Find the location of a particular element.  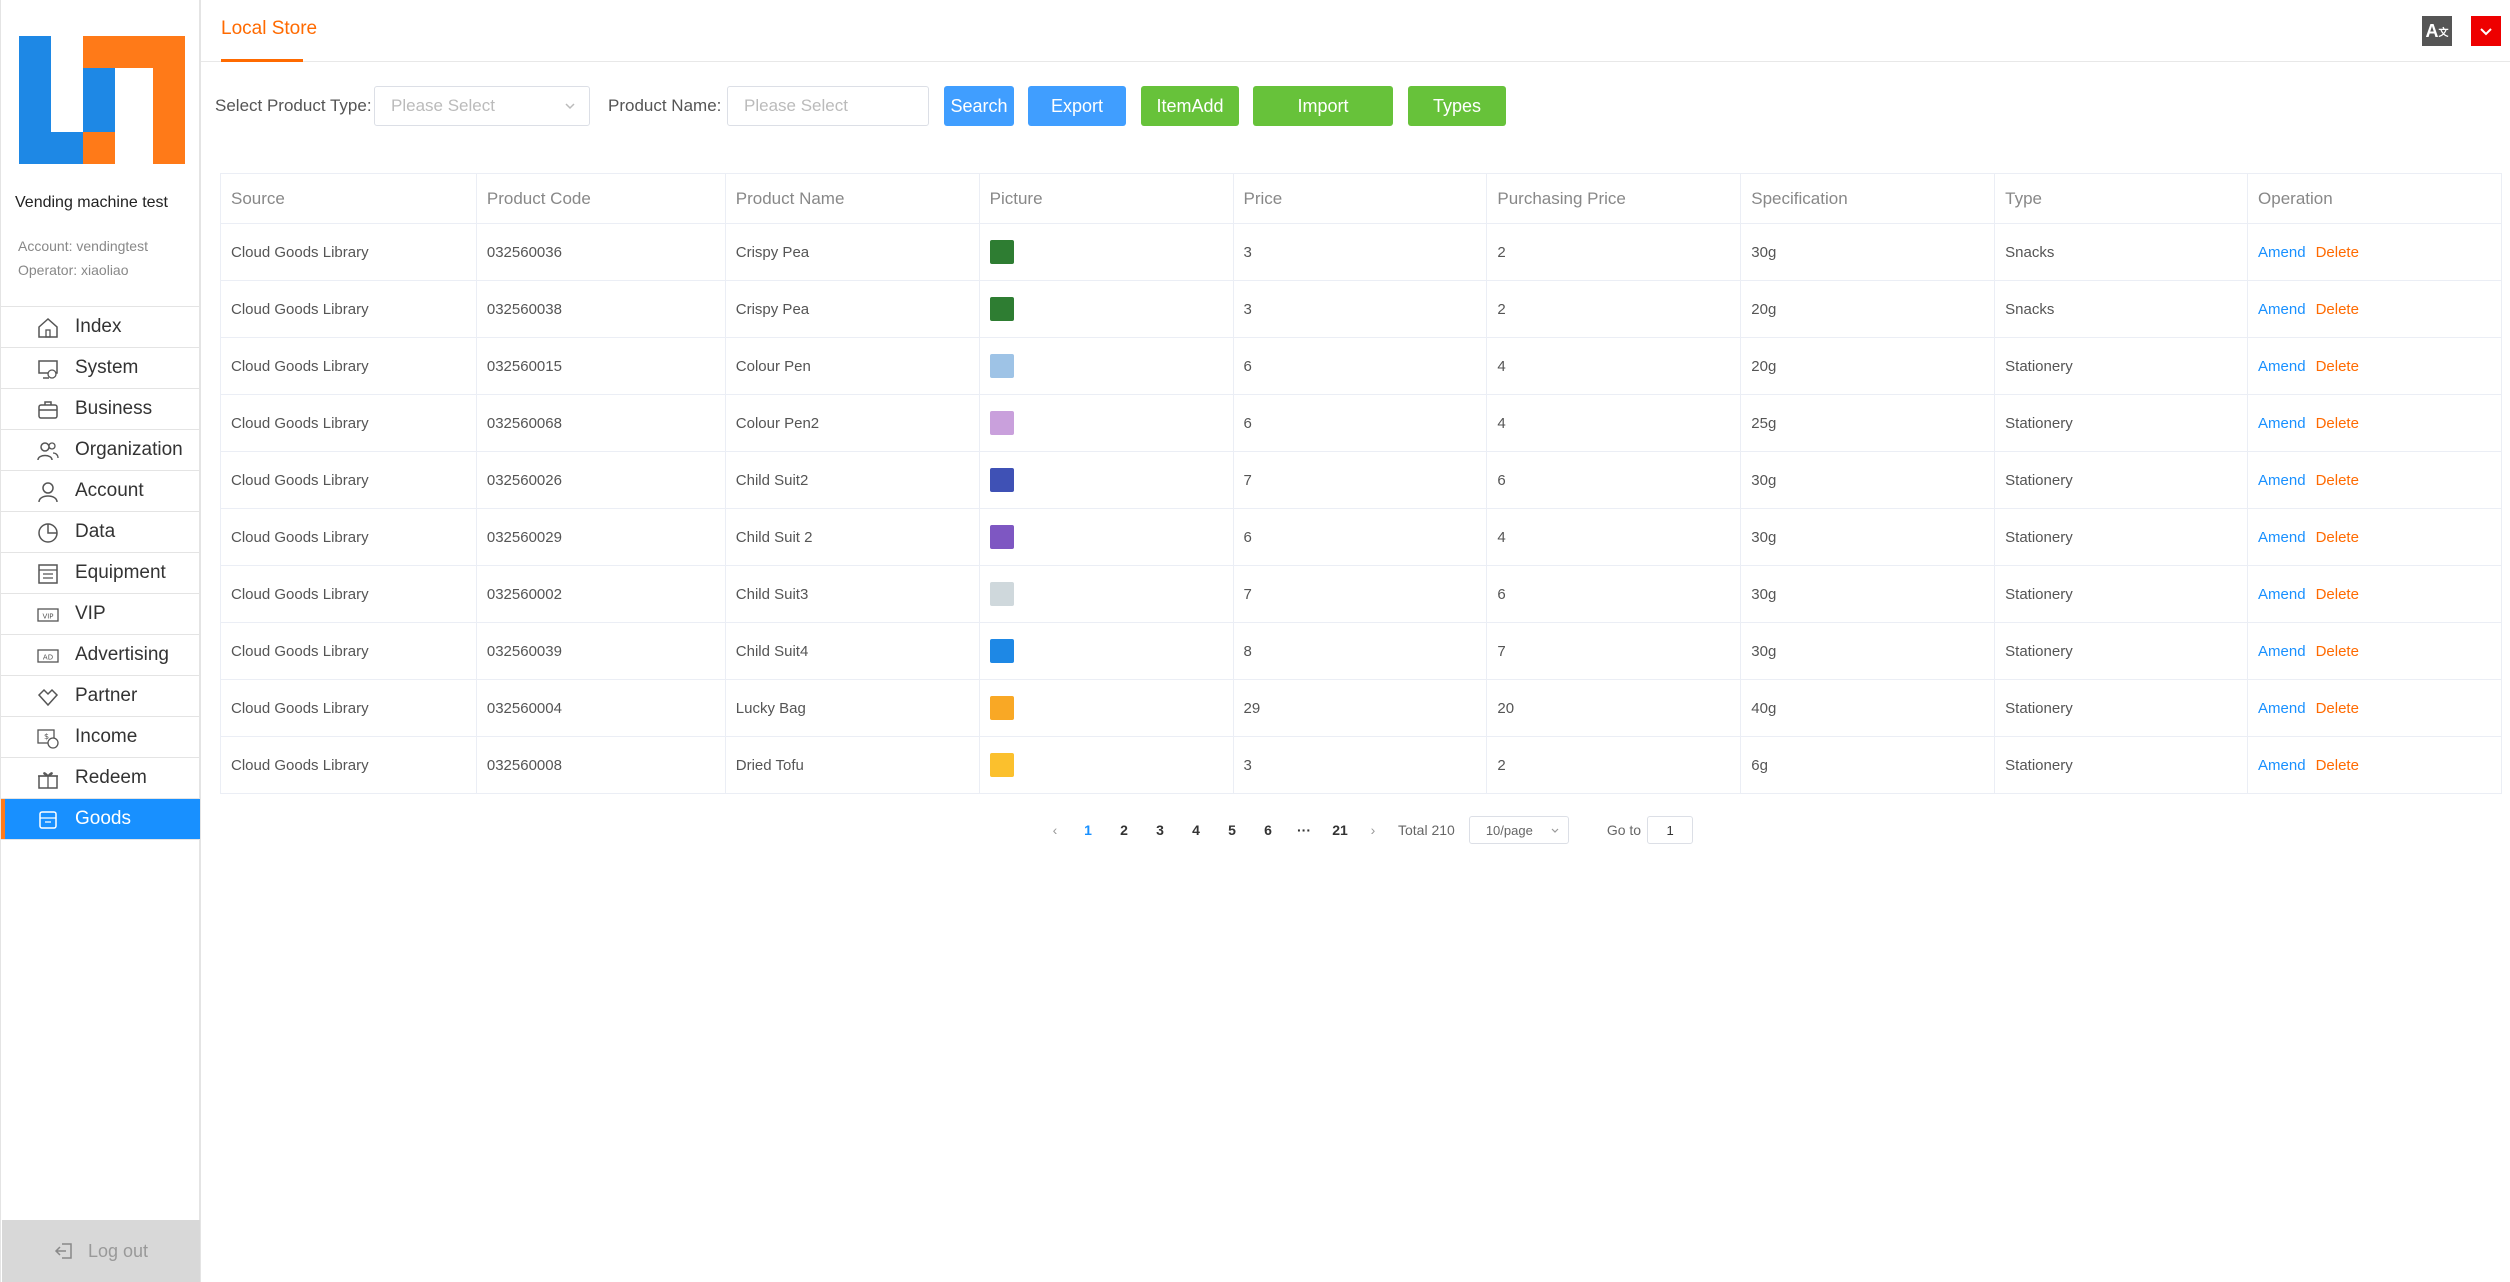

sidebar-item-data: Data is located at coordinates (100, 532).